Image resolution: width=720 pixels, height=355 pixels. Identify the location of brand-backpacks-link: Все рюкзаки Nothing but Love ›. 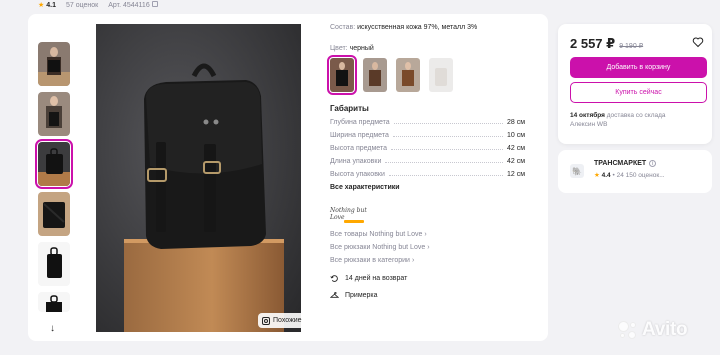
(432, 247).